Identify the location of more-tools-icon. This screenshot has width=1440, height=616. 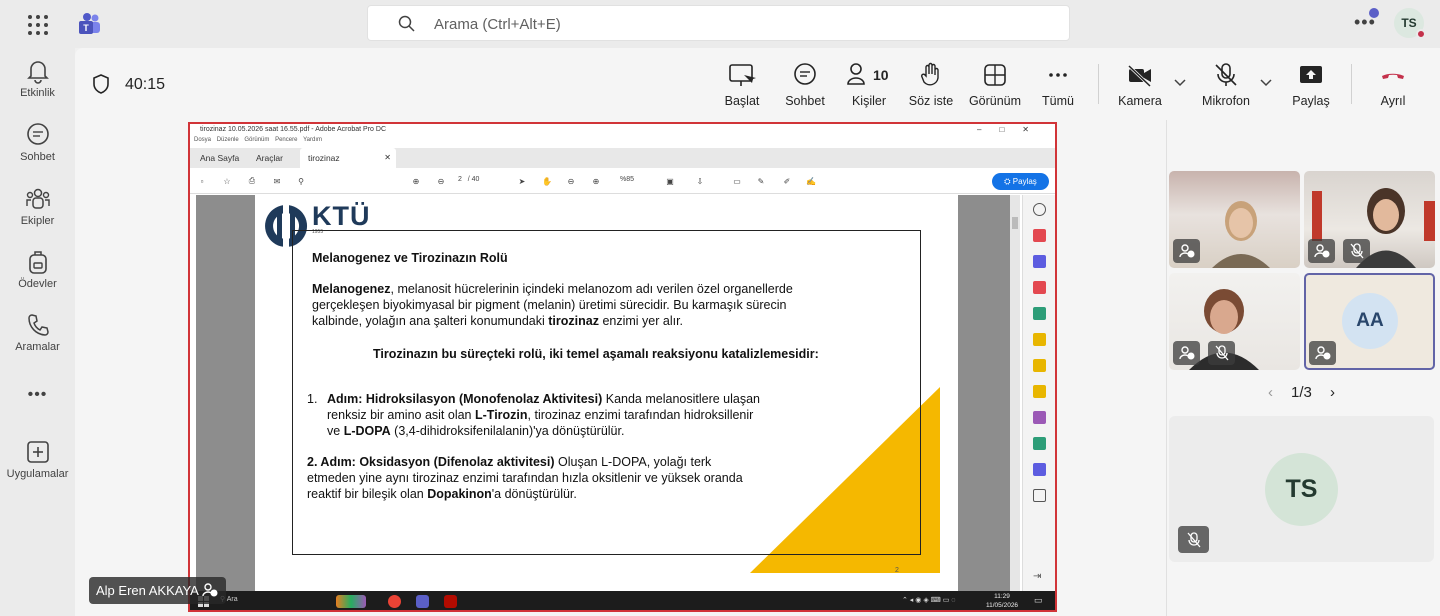
(1039, 495).